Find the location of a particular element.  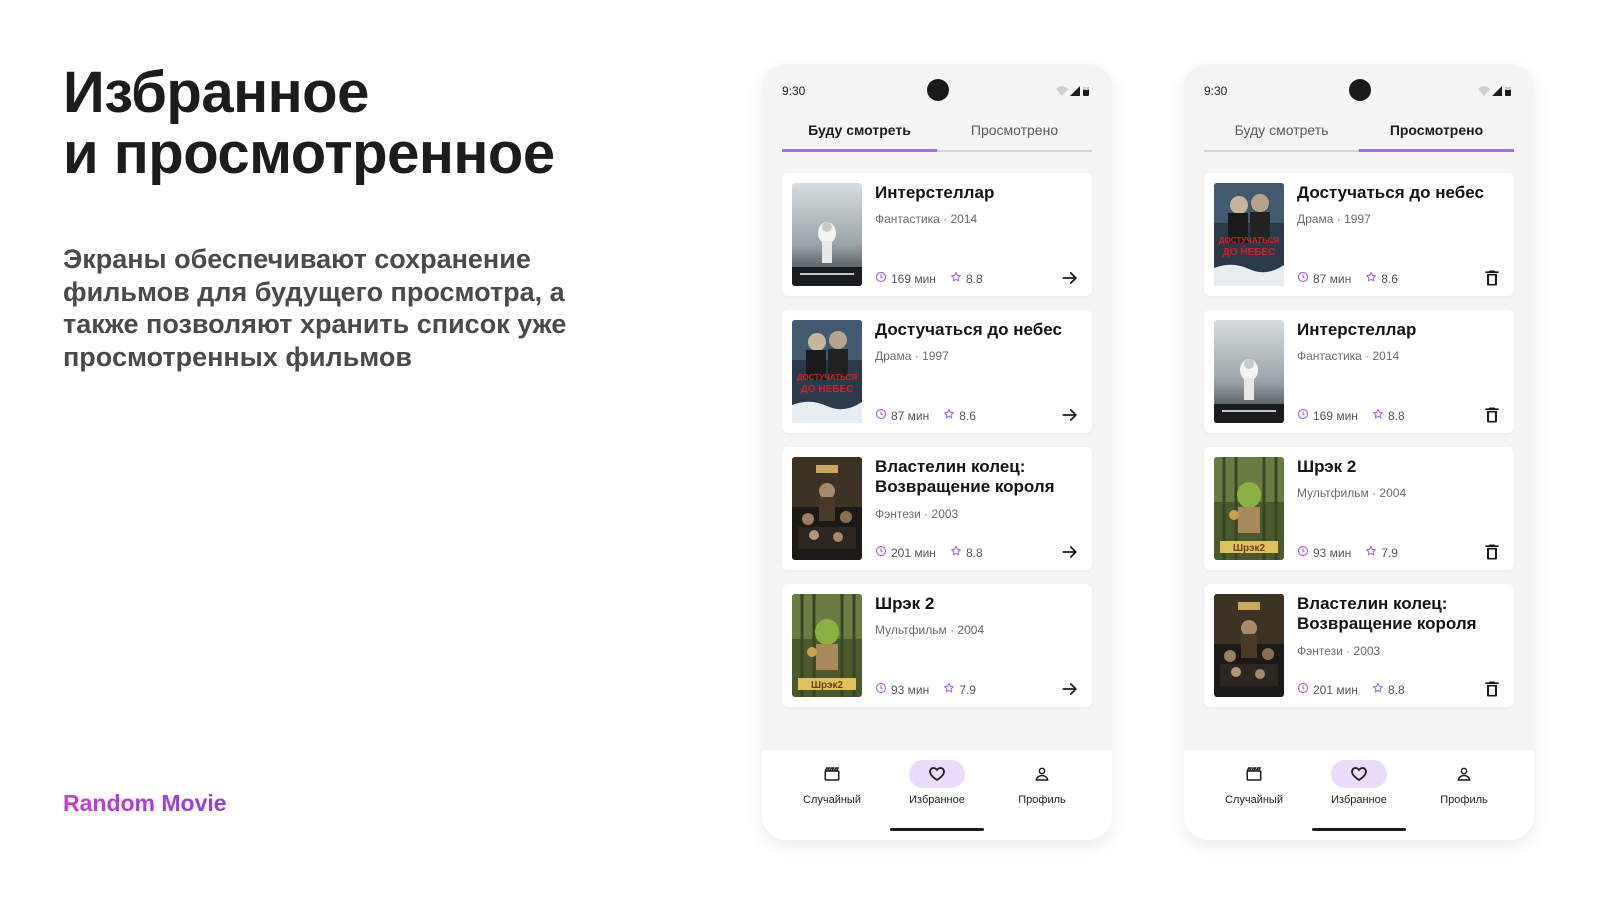

movie-duration: 169 мин is located at coordinates (913, 278).